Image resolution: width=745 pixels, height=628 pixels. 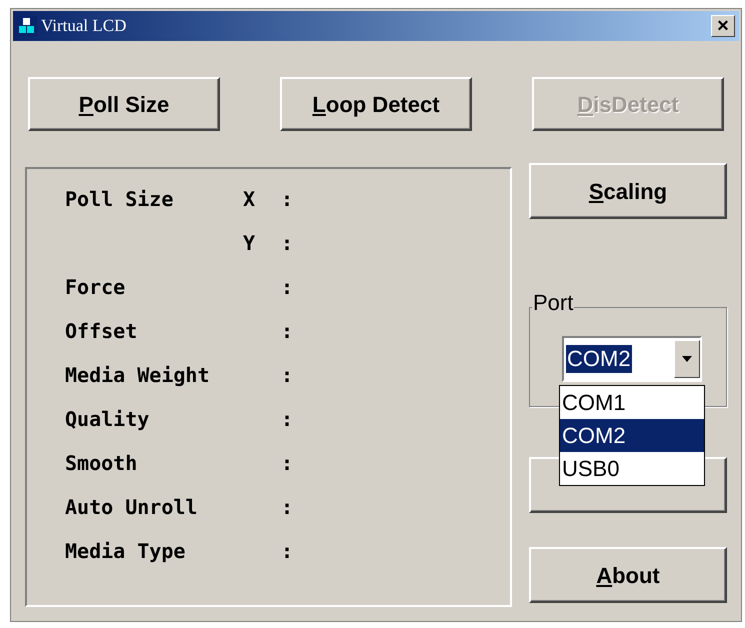 I want to click on window-title: Virtual LCD, so click(x=84, y=26).